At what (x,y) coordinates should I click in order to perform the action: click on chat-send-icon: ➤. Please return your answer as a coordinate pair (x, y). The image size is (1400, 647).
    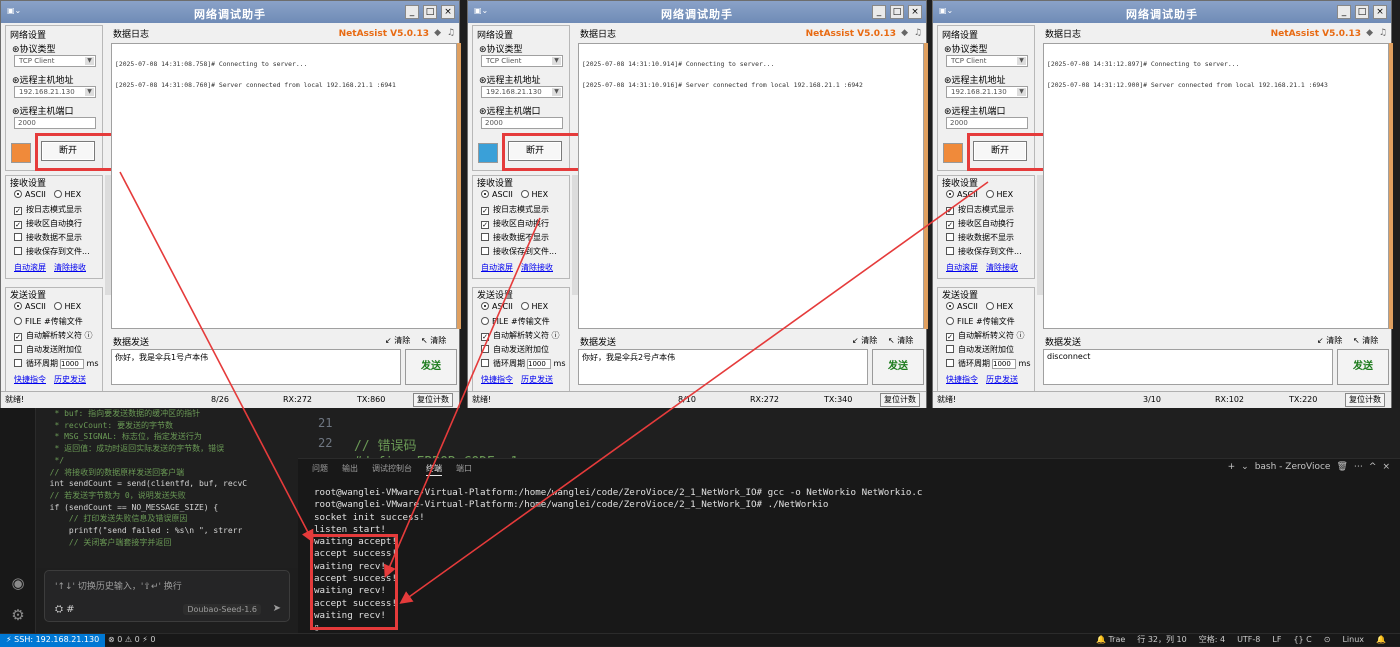
    Looking at the image, I should click on (277, 608).